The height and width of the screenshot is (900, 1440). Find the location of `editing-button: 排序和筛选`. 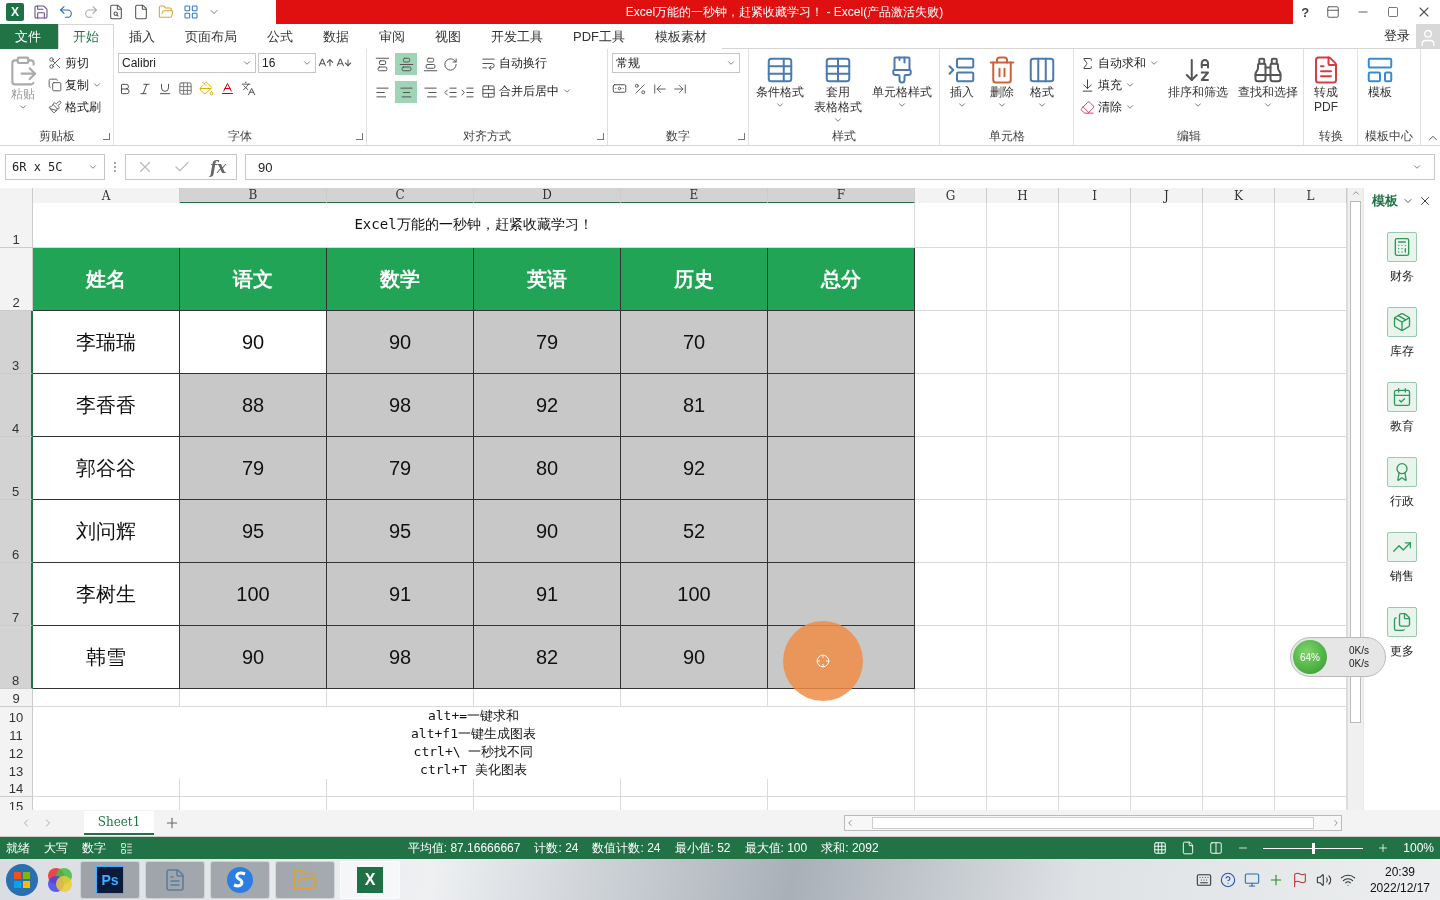

editing-button: 排序和筛选 is located at coordinates (1198, 90).